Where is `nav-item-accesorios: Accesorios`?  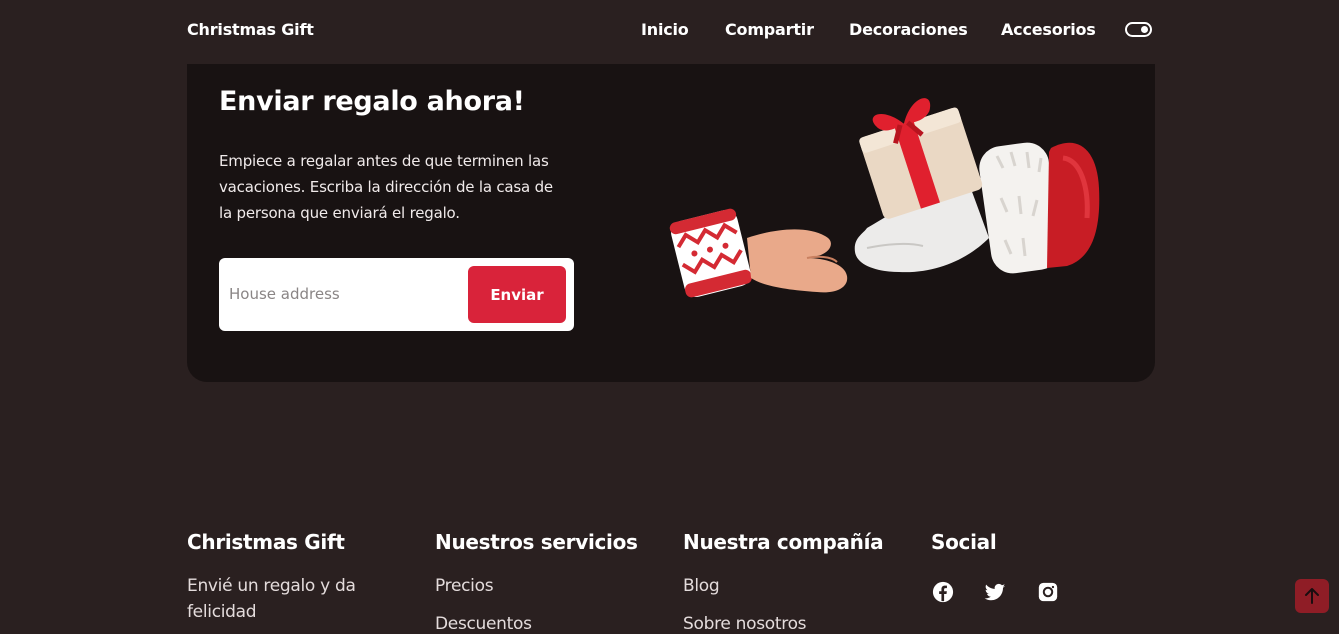
nav-item-accesorios: Accesorios is located at coordinates (1048, 29).